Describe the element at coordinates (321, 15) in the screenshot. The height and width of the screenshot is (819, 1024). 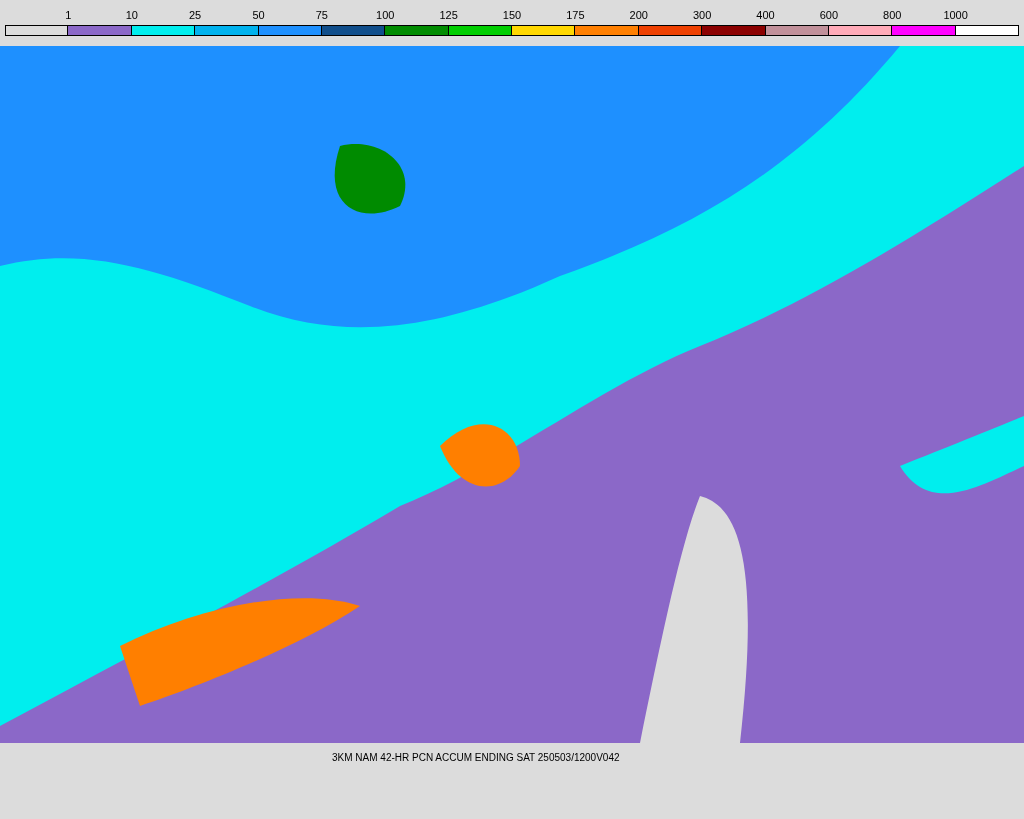
I see `legend-label: 75` at that location.